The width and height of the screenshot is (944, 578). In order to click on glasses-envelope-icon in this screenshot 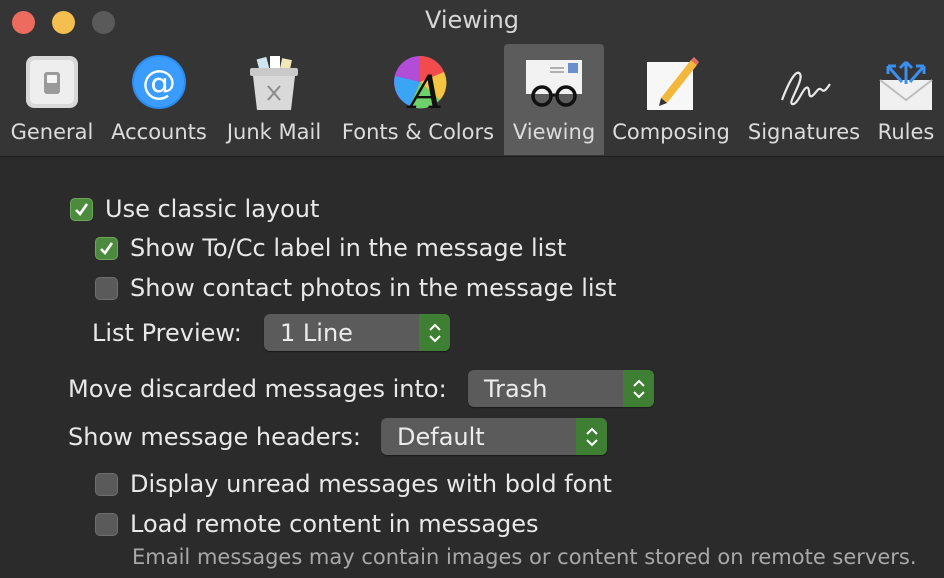, I will do `click(554, 83)`.